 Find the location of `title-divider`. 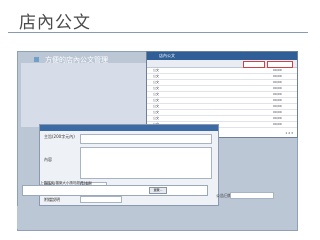

title-divider is located at coordinates (158, 32).